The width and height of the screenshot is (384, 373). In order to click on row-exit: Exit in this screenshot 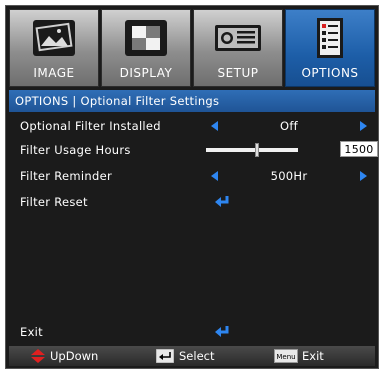, I will do `click(194, 332)`.